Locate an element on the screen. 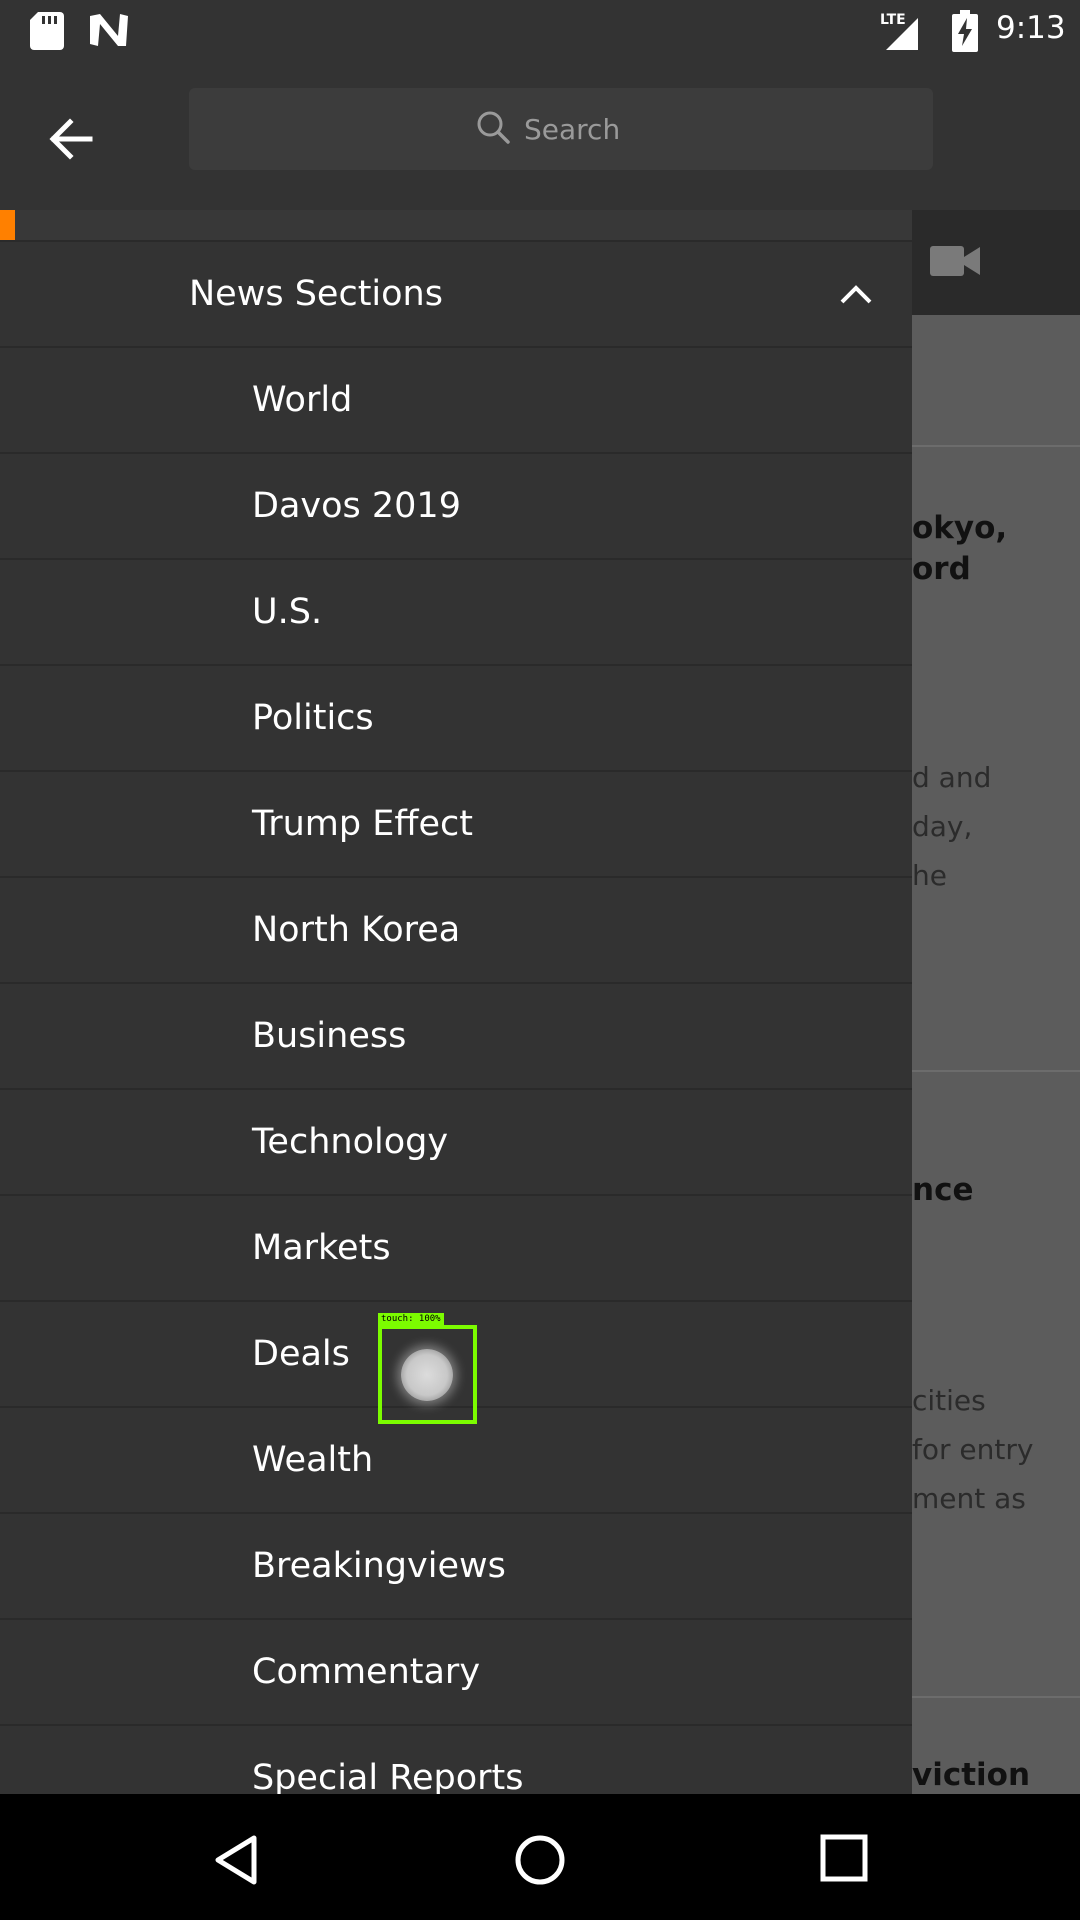 The image size is (1080, 1920). nav-recents-button is located at coordinates (844, 1860).